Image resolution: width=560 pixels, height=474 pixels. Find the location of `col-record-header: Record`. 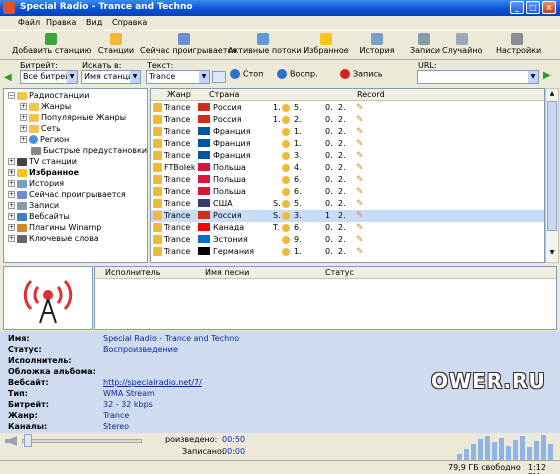

col-record-header: Record is located at coordinates (371, 94).